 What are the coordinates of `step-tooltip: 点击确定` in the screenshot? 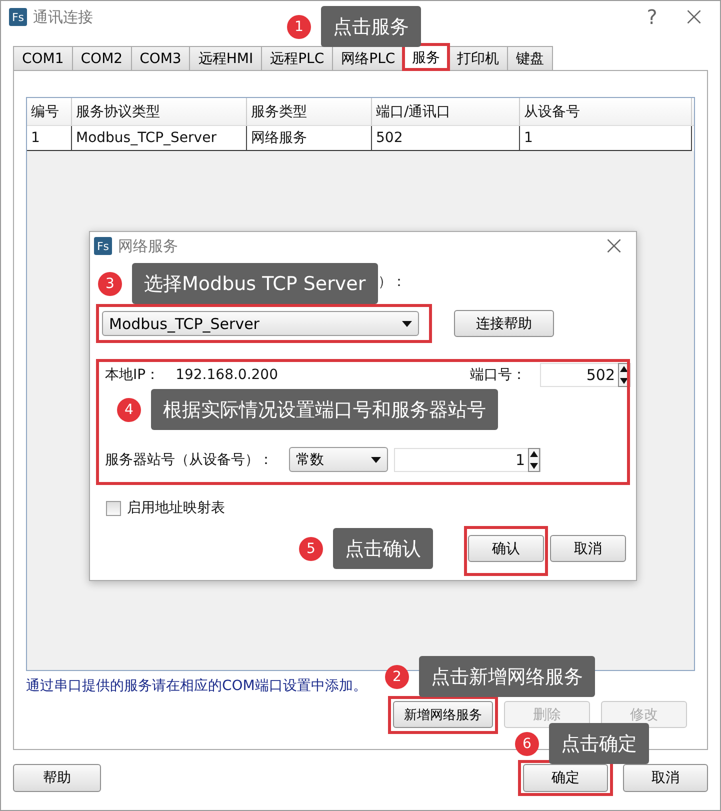 It's located at (599, 743).